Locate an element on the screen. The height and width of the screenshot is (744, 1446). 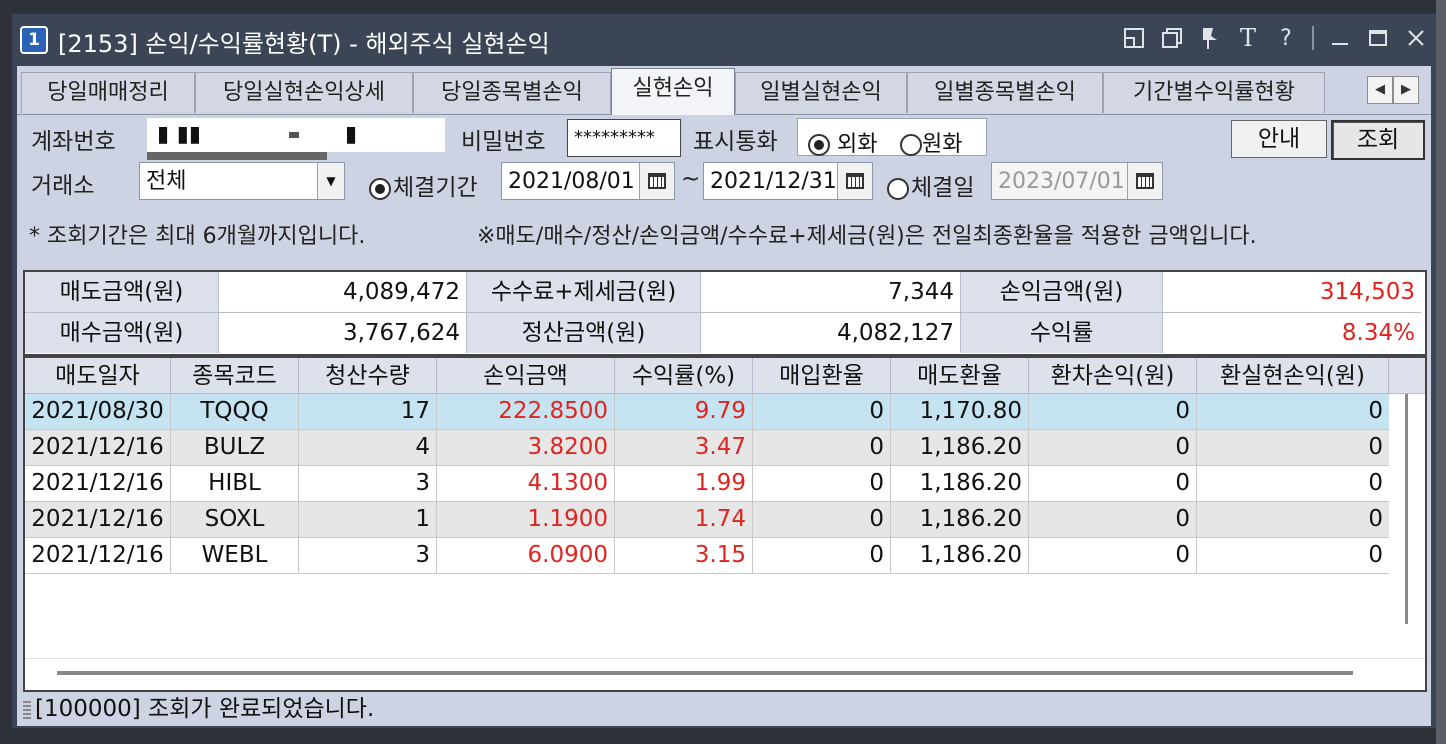
exec-date-input: 2023/07/01 is located at coordinates (1077, 181).